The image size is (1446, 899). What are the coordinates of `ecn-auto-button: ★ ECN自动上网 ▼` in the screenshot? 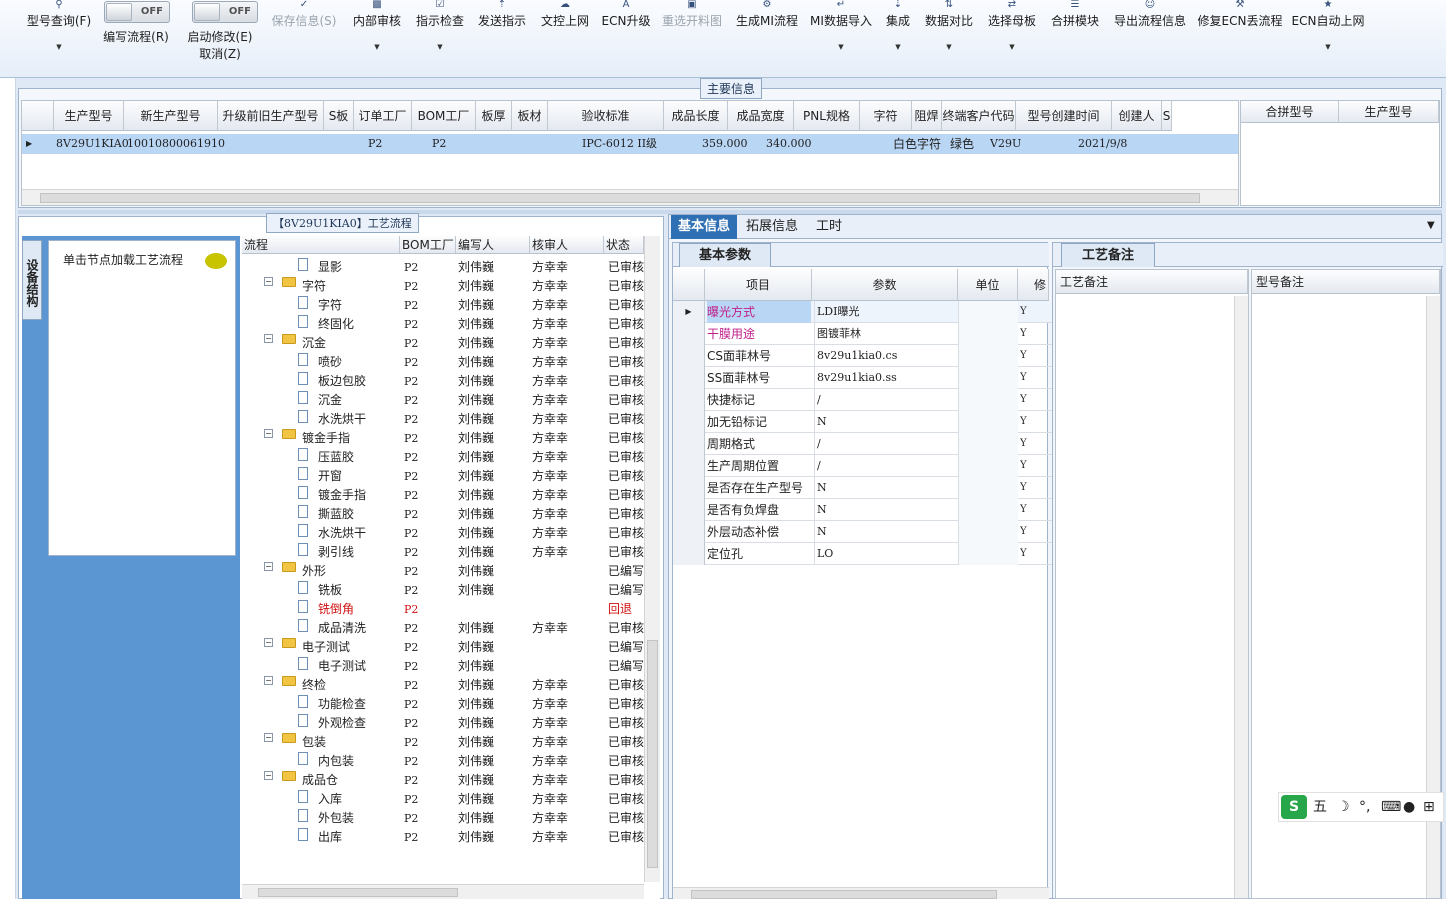 It's located at (1328, 25).